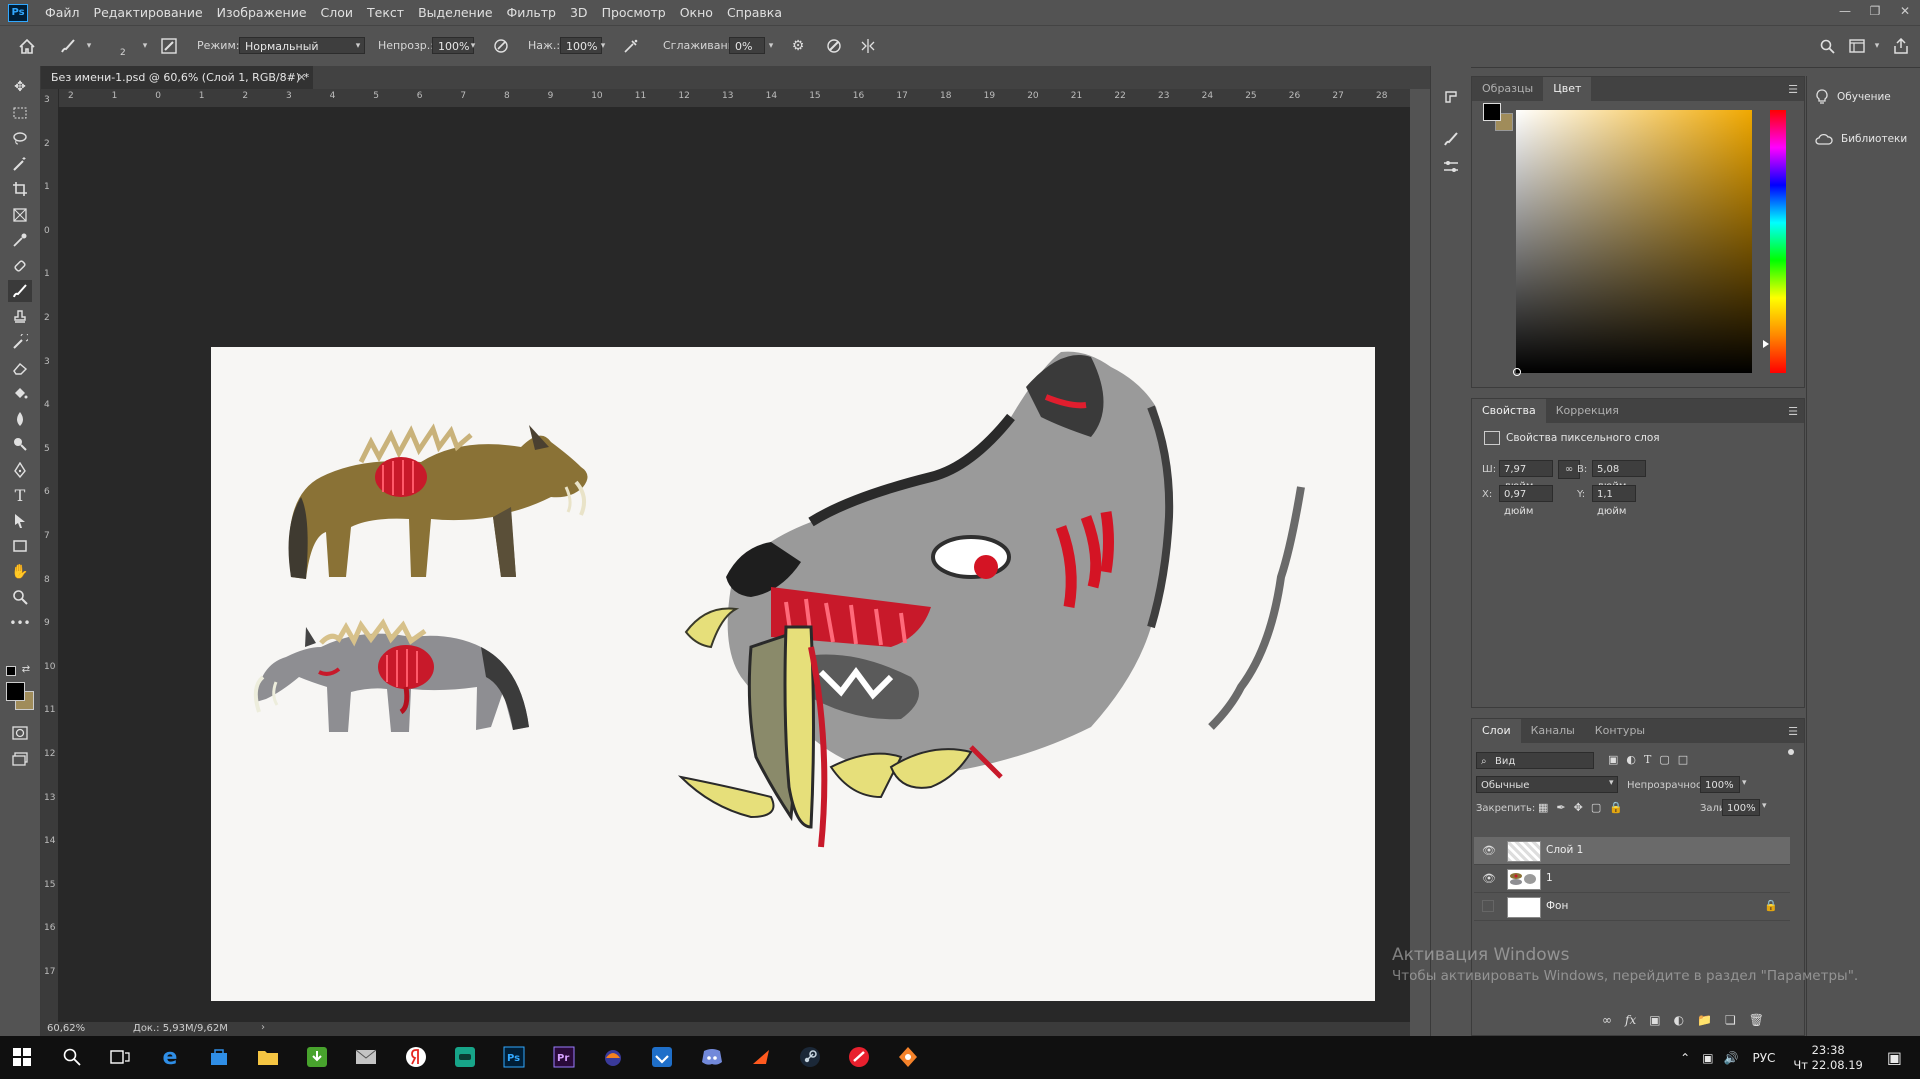 This screenshot has height=1079, width=1920. I want to click on edge-browser-icon: e, so click(170, 1057).